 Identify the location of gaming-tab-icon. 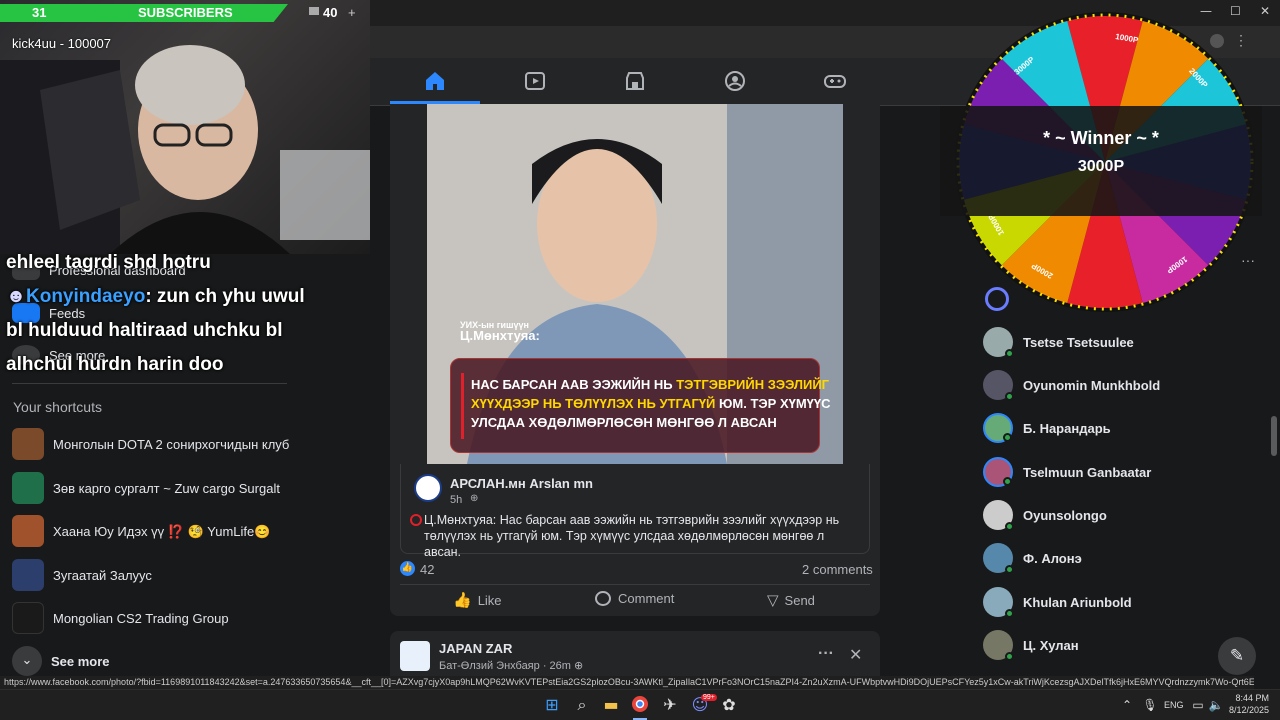
(835, 82).